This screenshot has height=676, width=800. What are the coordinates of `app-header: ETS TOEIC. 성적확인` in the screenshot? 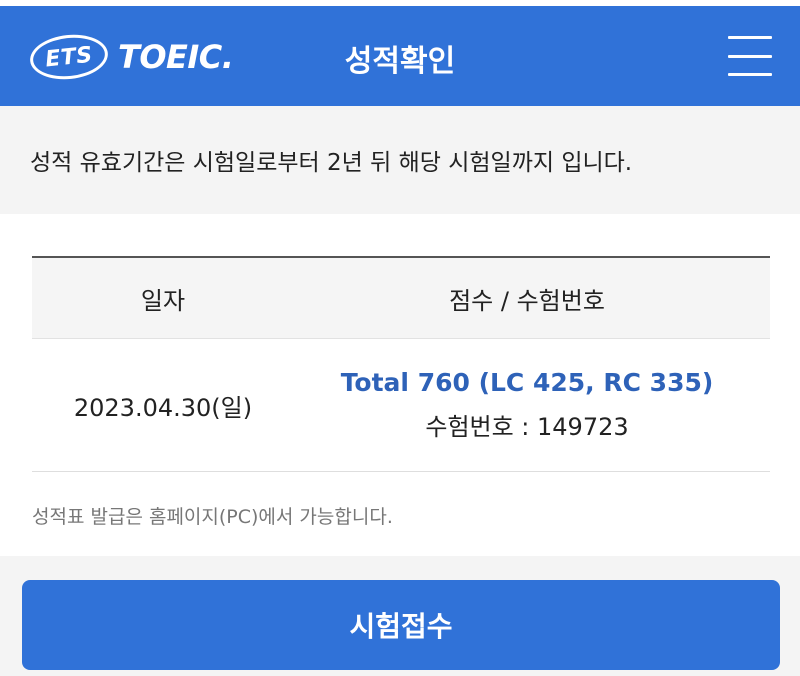 It's located at (400, 56).